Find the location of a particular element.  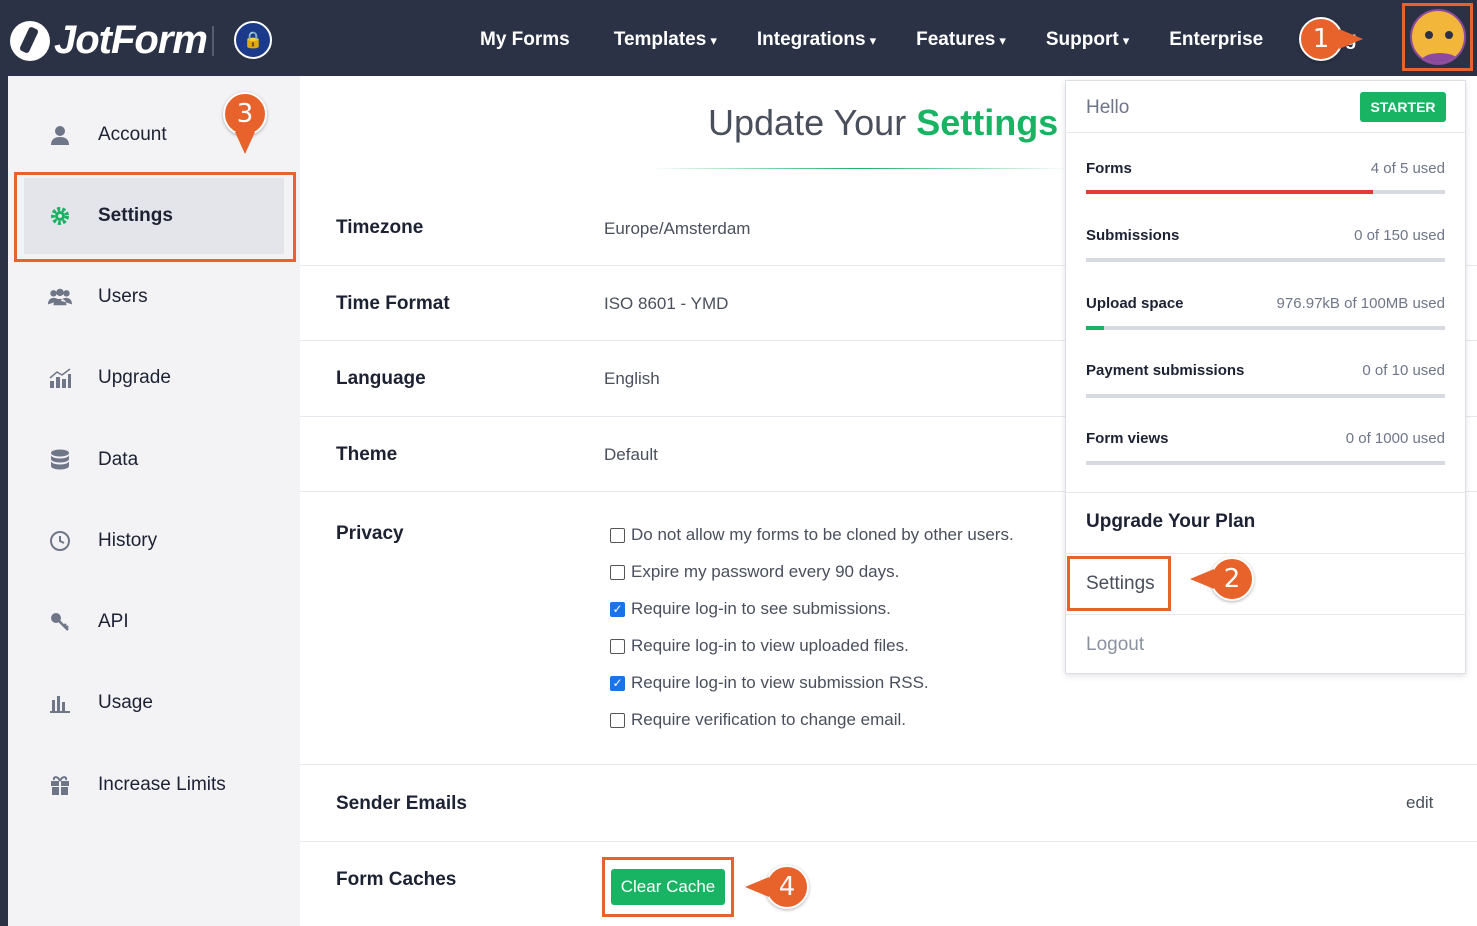

usage-upload-space-value: 976.97kB of 100MB used is located at coordinates (1360, 303).